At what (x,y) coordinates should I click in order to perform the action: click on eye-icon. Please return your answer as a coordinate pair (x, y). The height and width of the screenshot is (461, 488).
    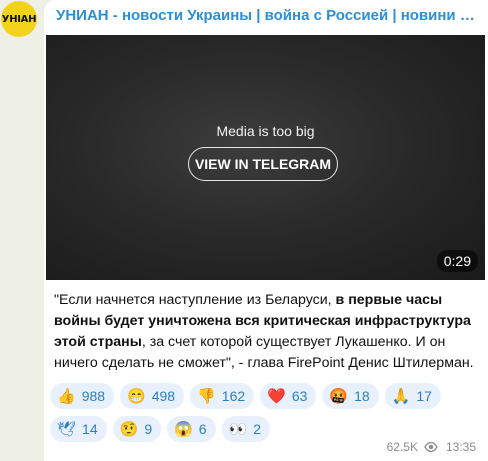
    Looking at the image, I should click on (431, 447).